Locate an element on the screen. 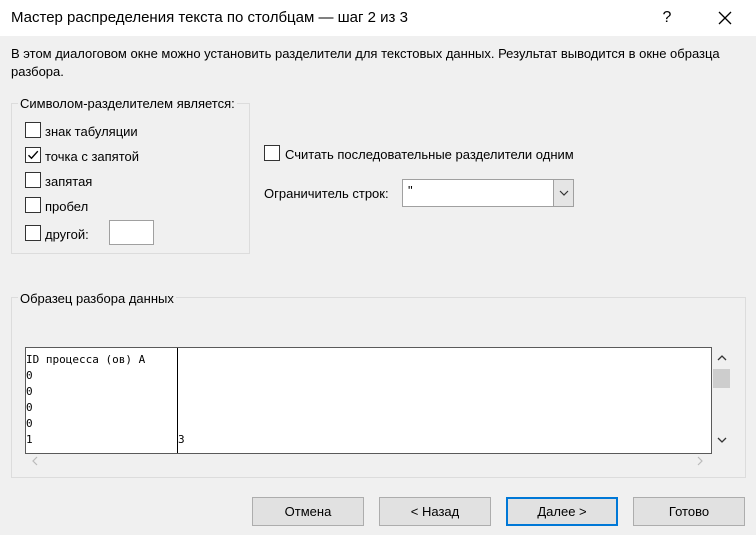  scroll-right-button is located at coordinates (700, 461).